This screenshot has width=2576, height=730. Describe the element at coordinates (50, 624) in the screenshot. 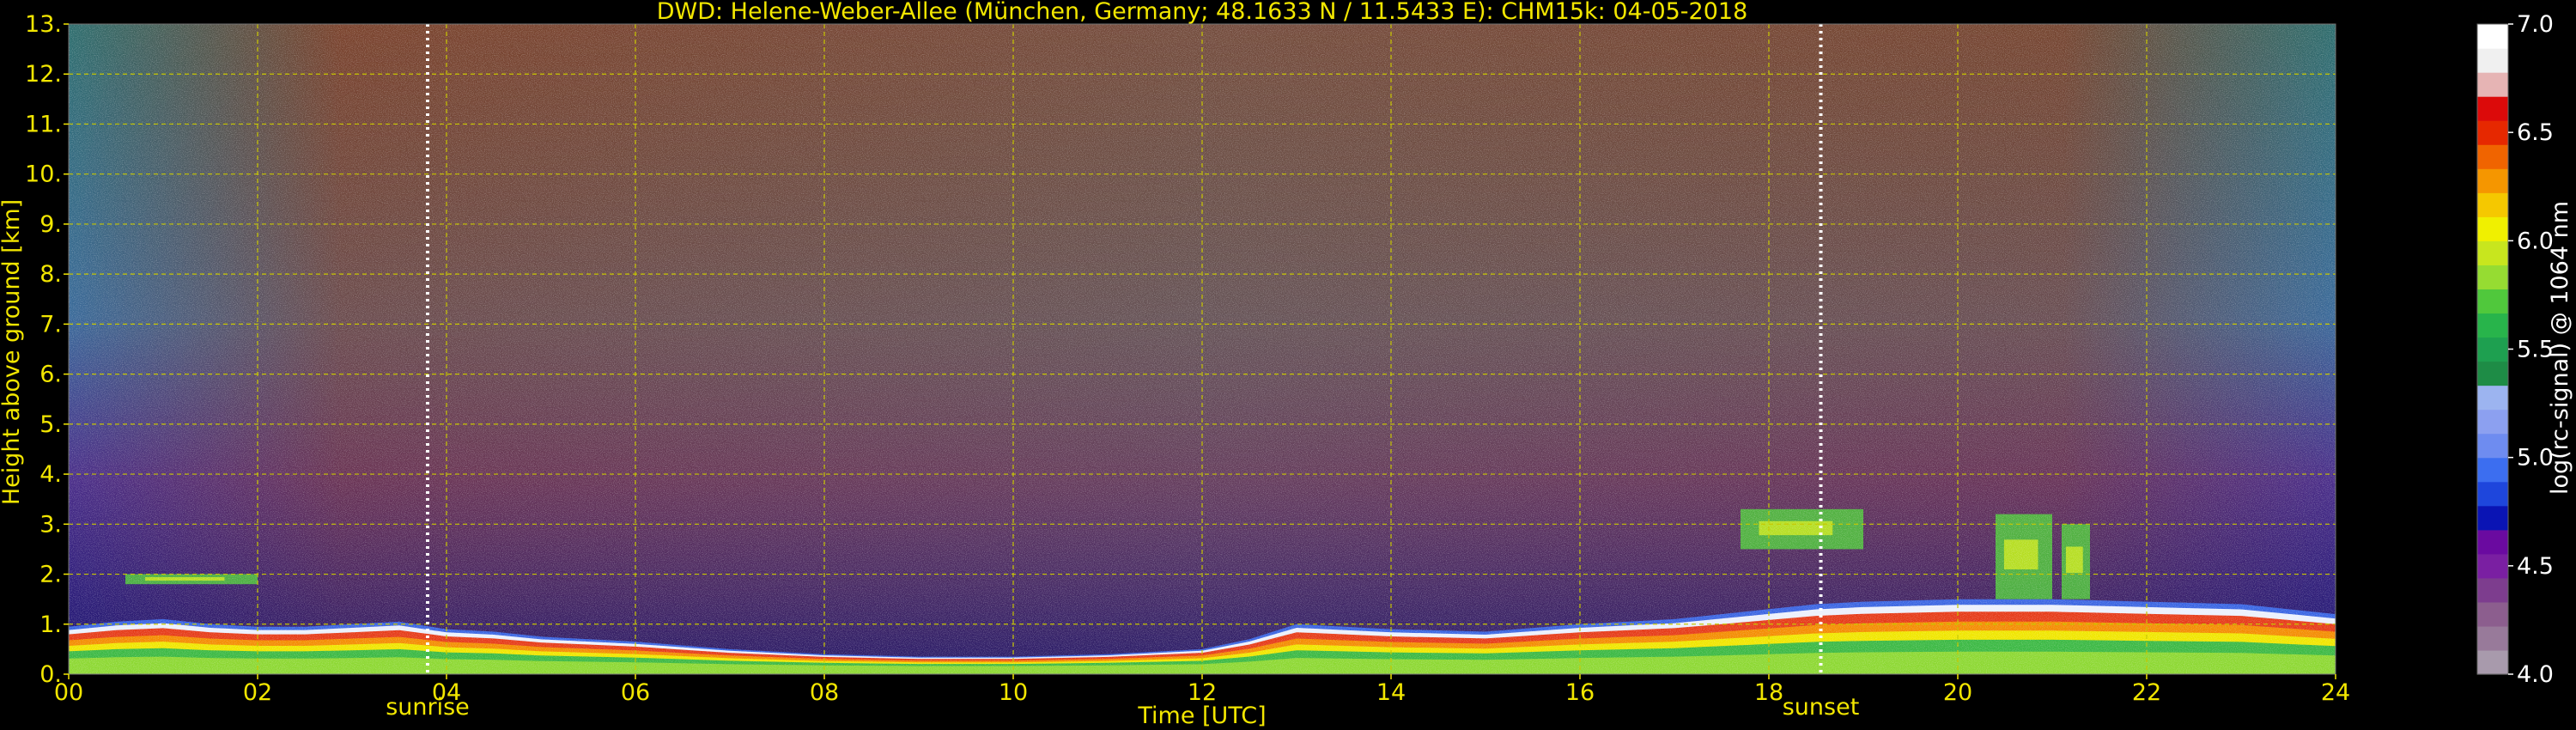

I see `y-tick-label: 1.` at that location.